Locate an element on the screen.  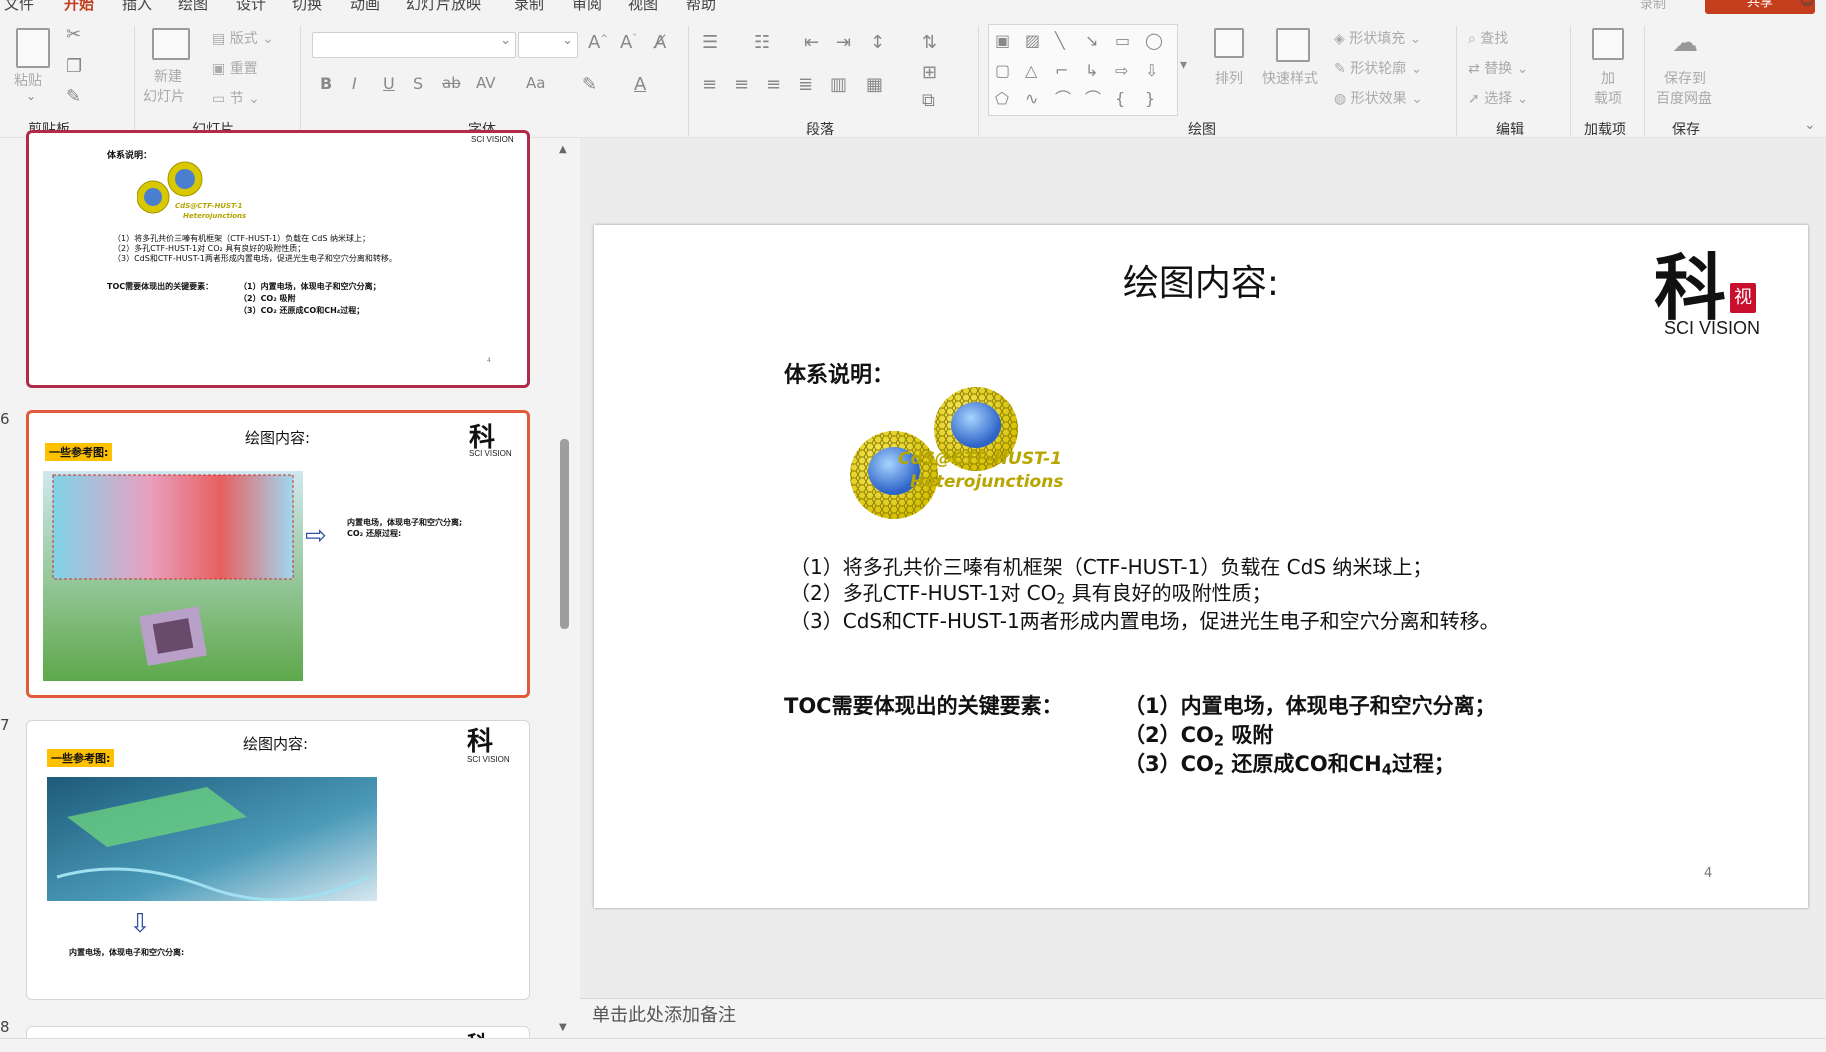
description-line-1: （1）将多孔共价三嗪有机框架（CTF-HUST-1）负载在 CdS 纳米球上； is located at coordinates (1111, 565).